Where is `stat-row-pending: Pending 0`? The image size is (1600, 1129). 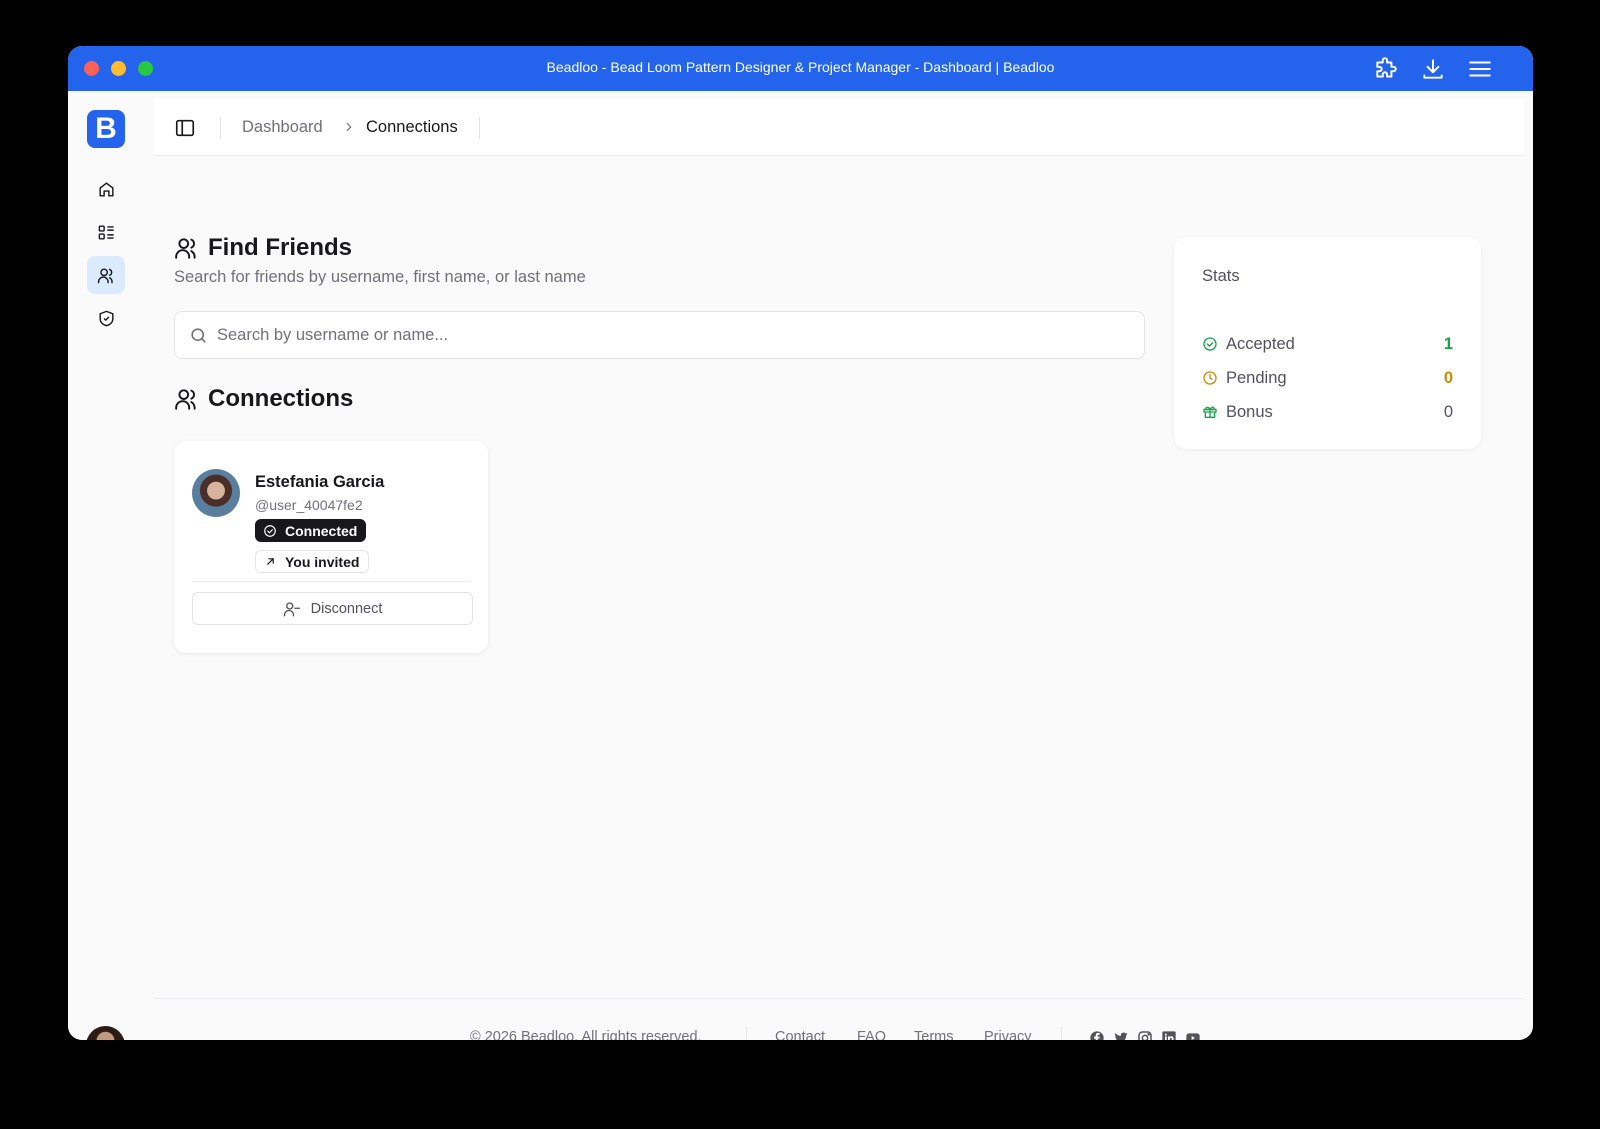 stat-row-pending: Pending 0 is located at coordinates (1327, 378).